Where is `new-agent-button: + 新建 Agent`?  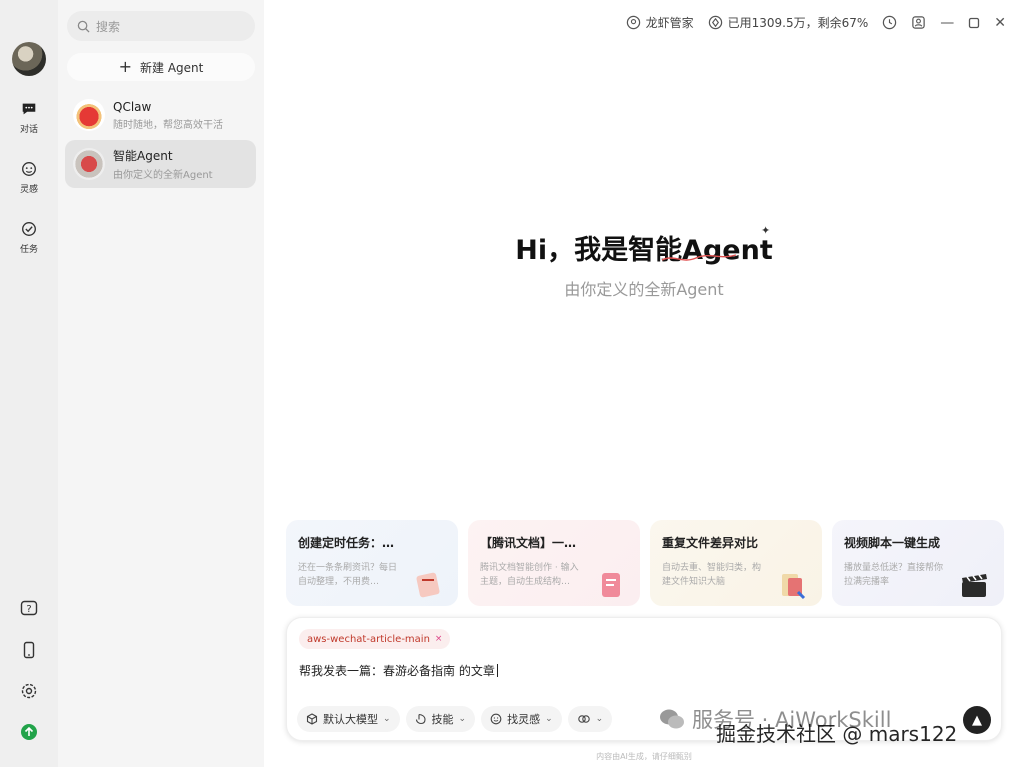
new-agent-button: + 新建 Agent is located at coordinates (161, 67).